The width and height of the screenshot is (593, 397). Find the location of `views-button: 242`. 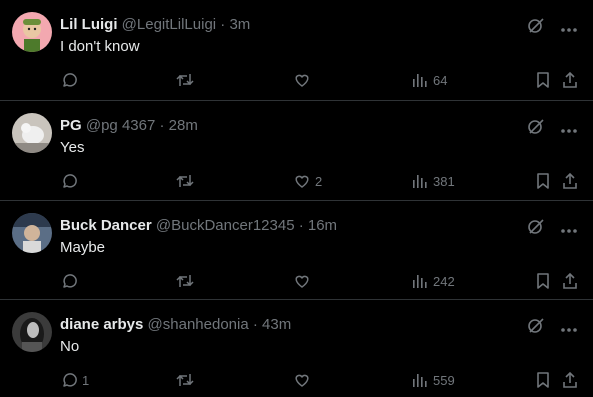

views-button: 242 is located at coordinates (433, 281).